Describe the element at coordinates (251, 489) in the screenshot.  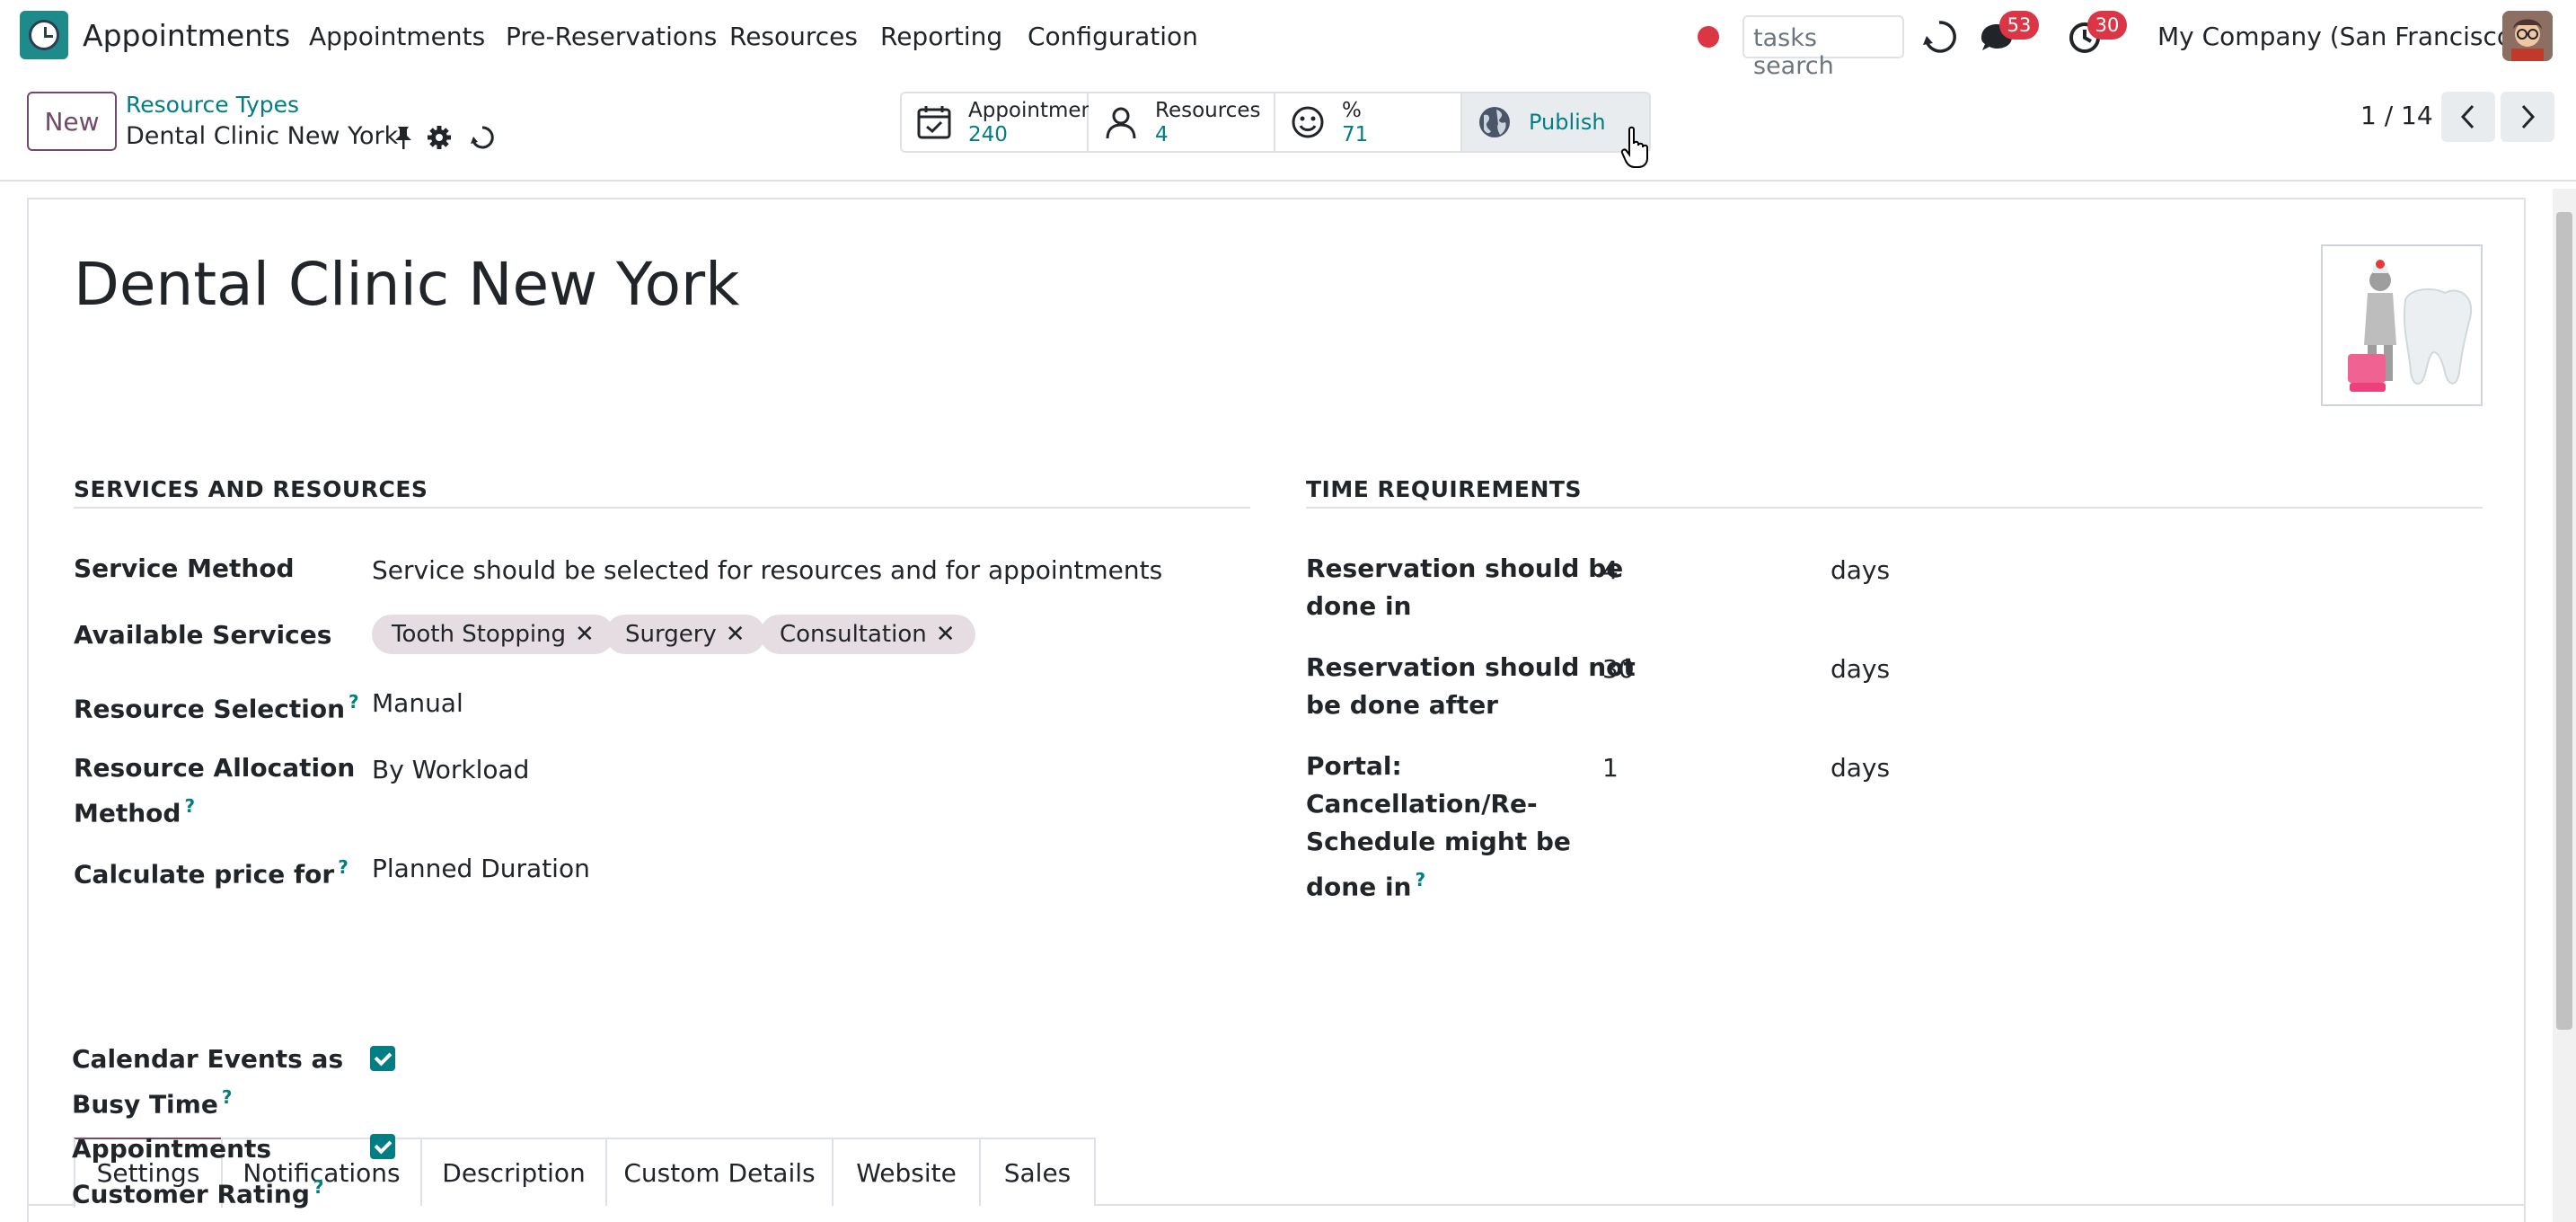
I see `services-group-title: SERVICES AND RESOURCES` at that location.